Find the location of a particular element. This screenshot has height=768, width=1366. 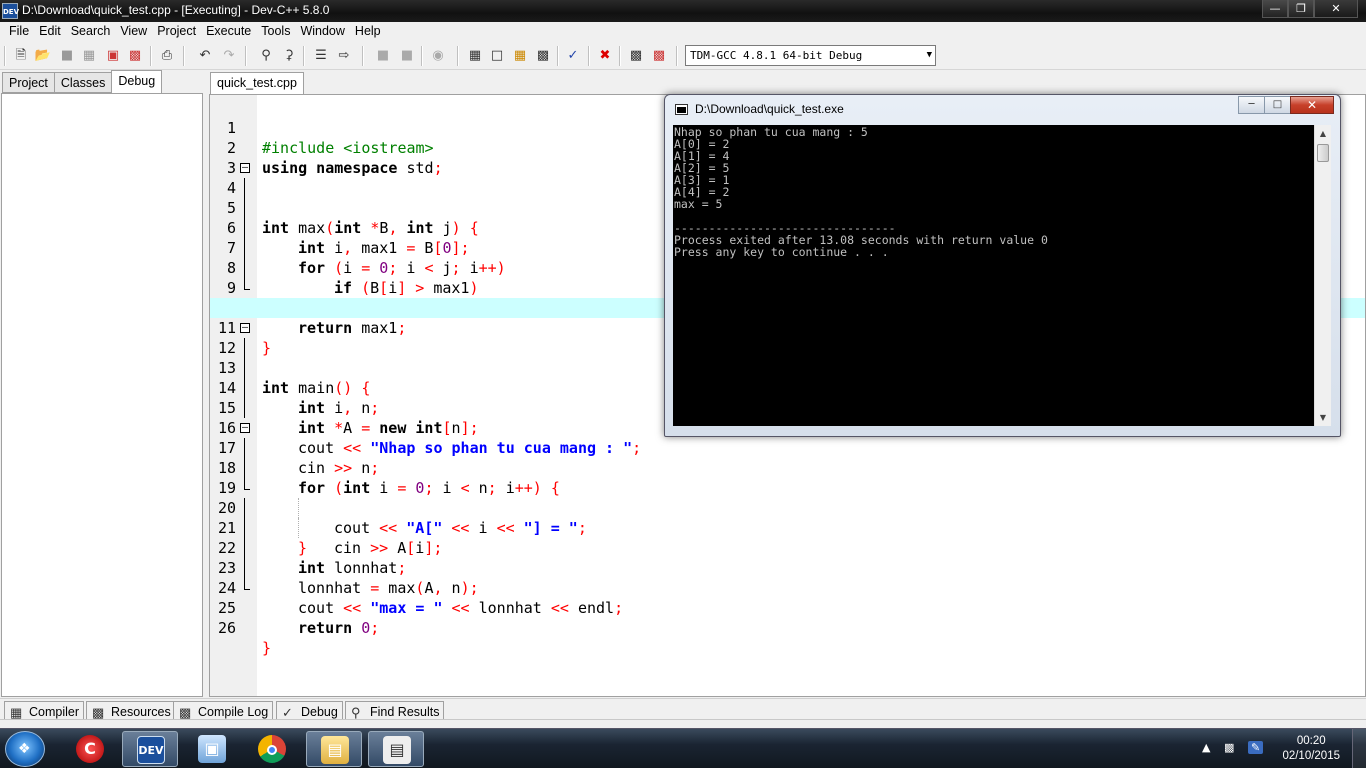

debug-panel is located at coordinates (102, 395).